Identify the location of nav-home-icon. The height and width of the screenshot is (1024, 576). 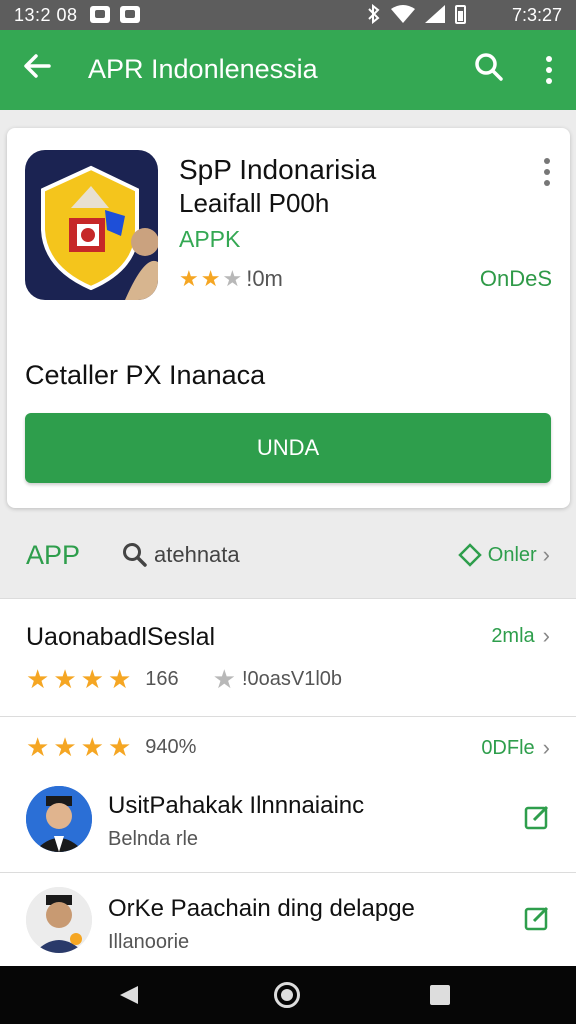
(287, 995).